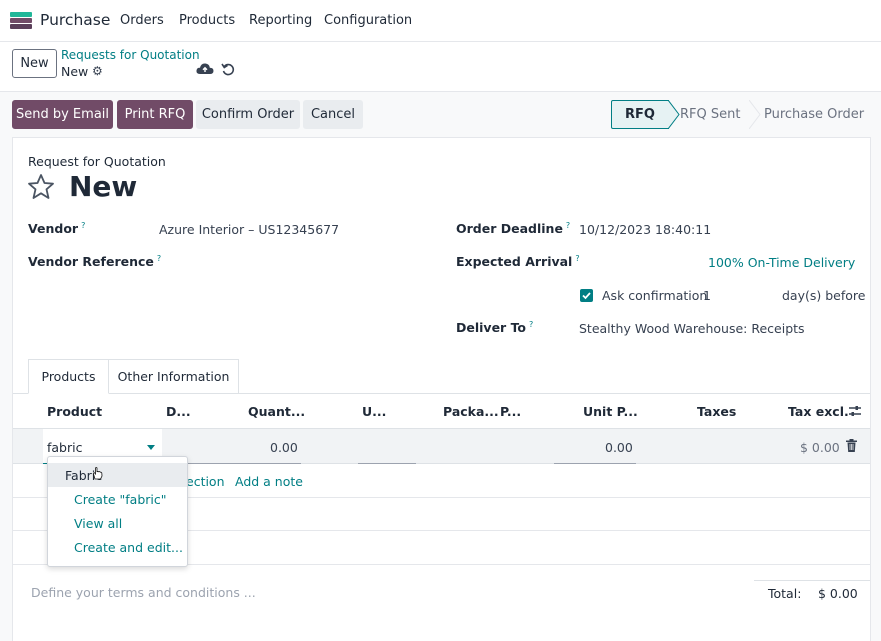  What do you see at coordinates (207, 20) in the screenshot?
I see `nav-products: Products` at bounding box center [207, 20].